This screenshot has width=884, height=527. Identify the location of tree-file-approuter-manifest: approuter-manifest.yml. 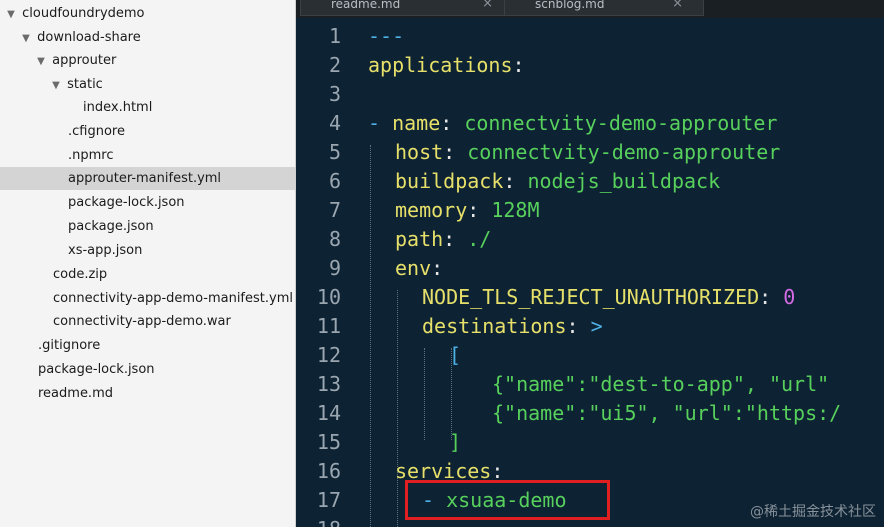
(147, 178).